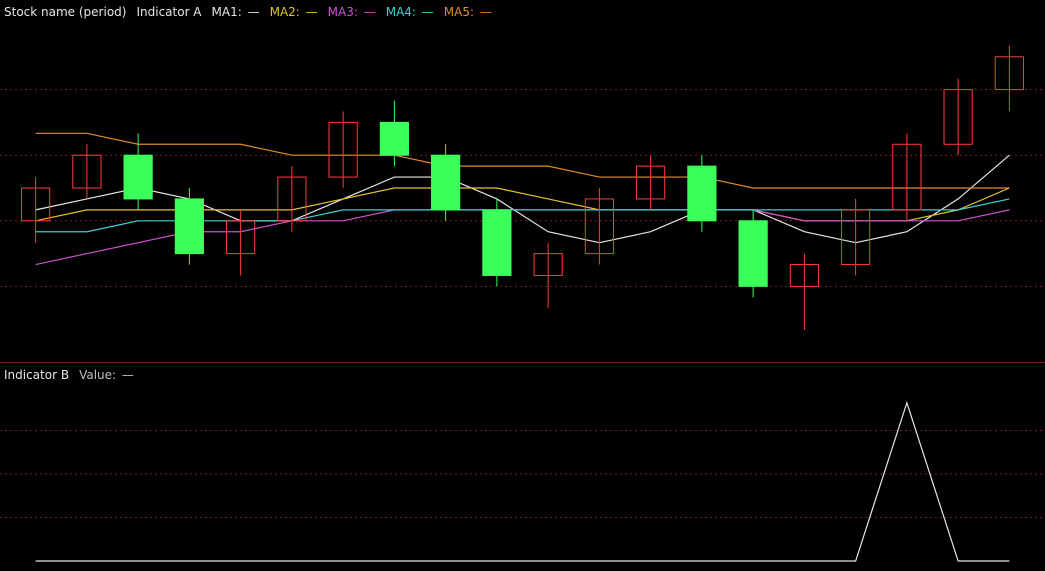  I want to click on ma2-label: MA2, so click(282, 12).